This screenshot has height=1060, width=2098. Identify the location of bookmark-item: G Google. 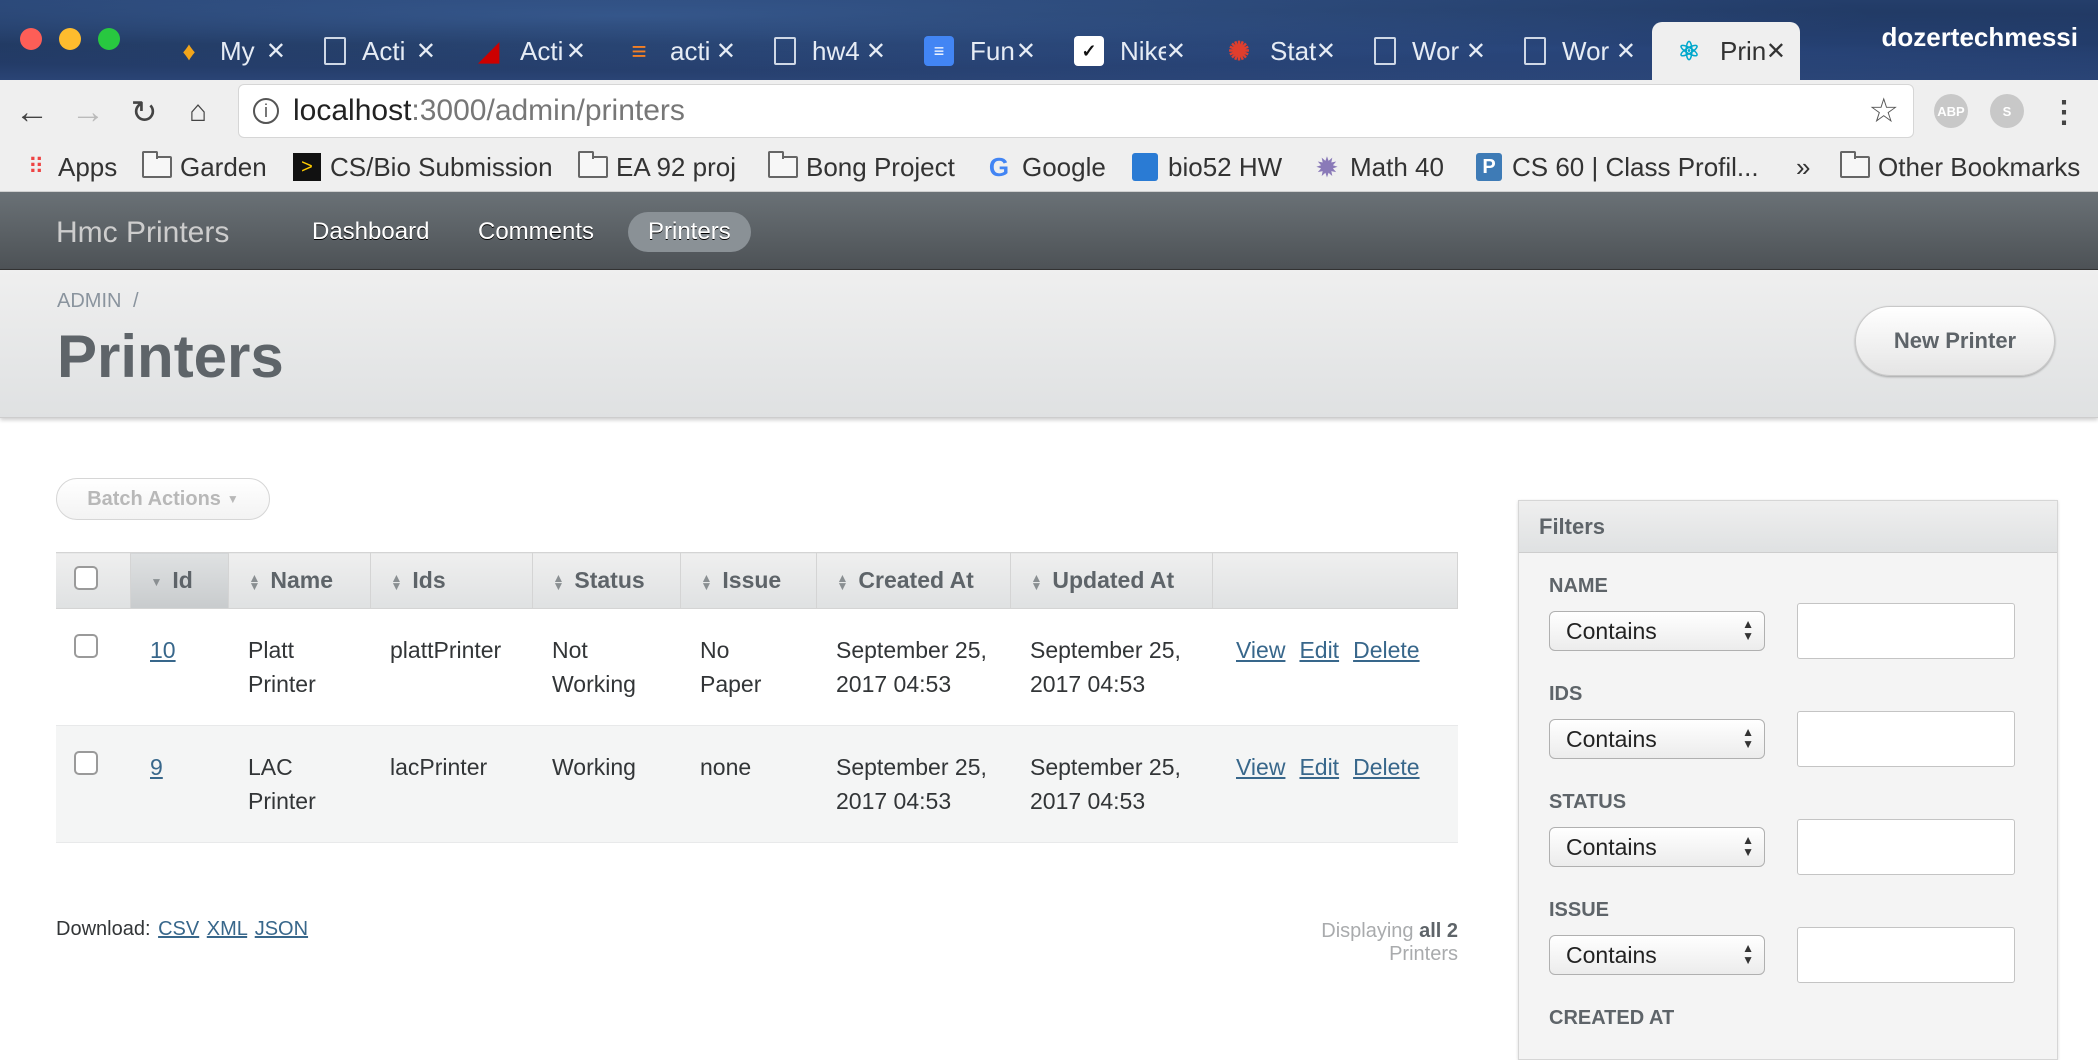
(1045, 167).